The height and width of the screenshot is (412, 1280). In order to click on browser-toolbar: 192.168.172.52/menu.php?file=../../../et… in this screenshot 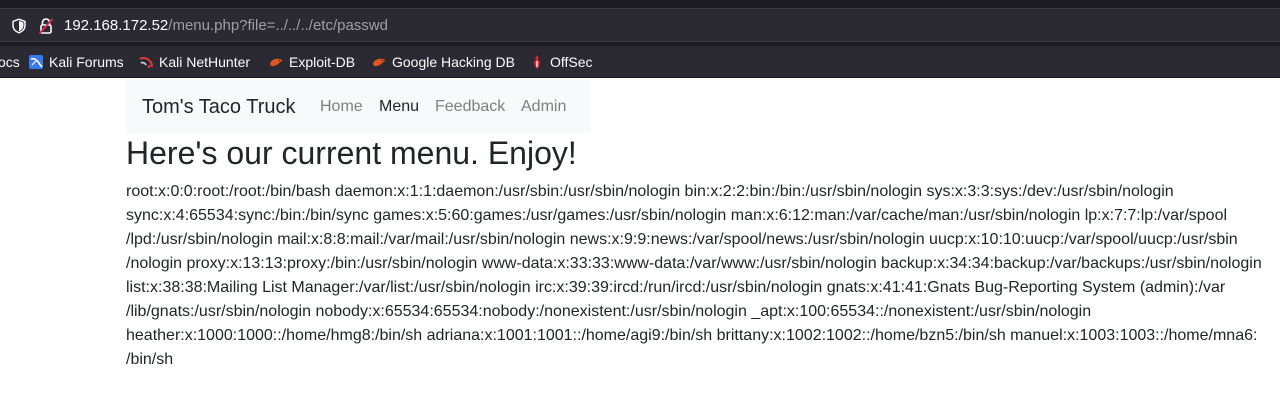, I will do `click(640, 23)`.